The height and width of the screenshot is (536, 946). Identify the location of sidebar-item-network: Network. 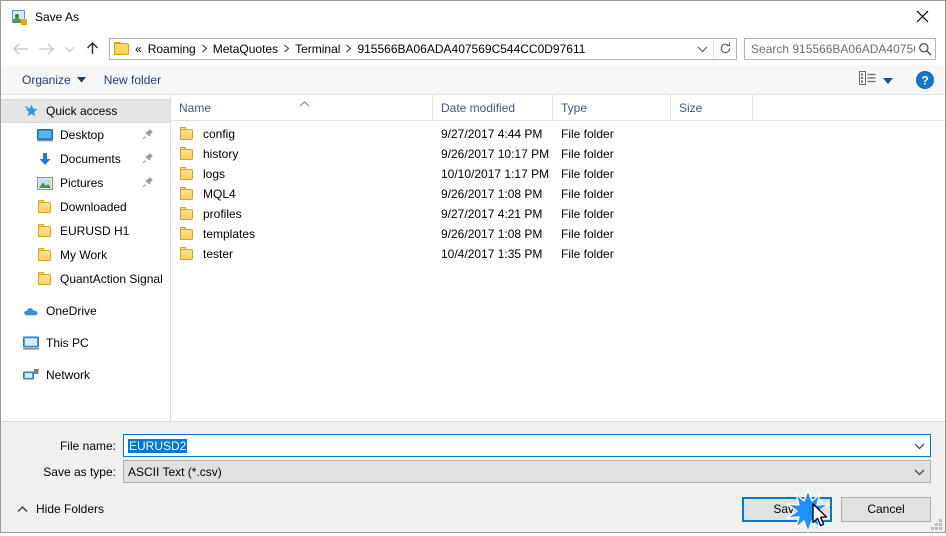
(85, 375).